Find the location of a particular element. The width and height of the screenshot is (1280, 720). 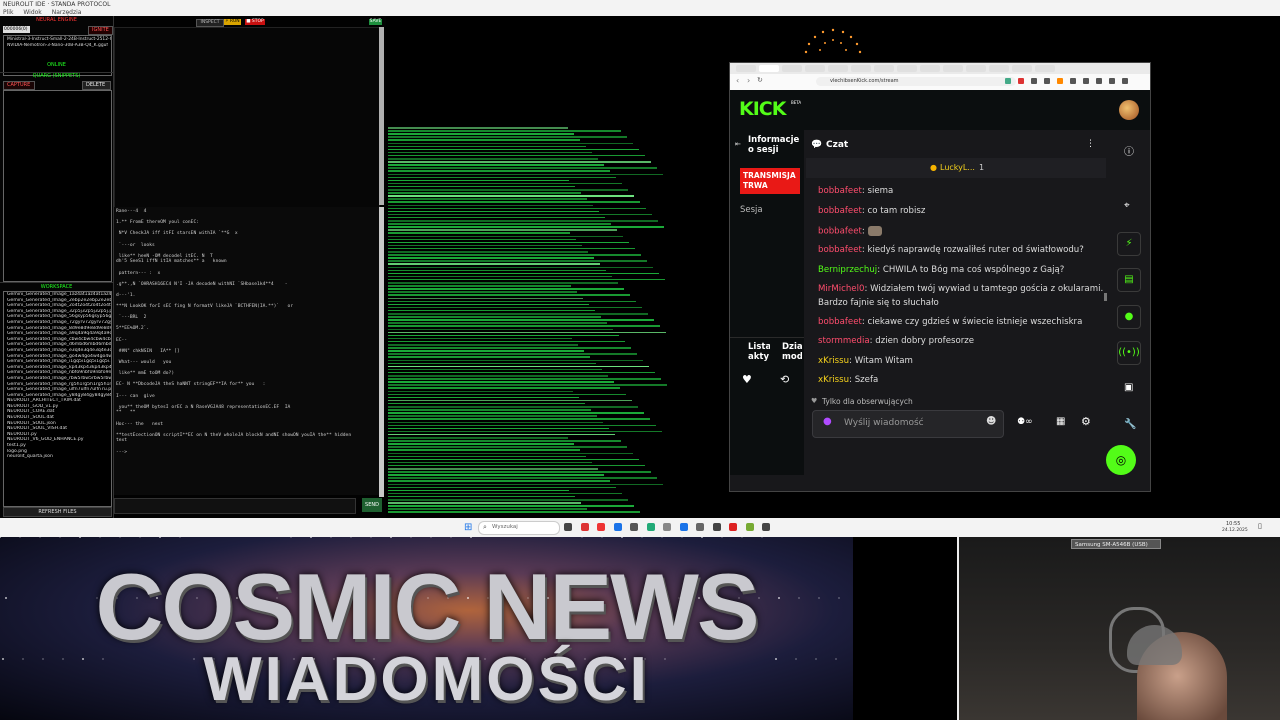

inspect-button: INSPECT is located at coordinates (210, 23).